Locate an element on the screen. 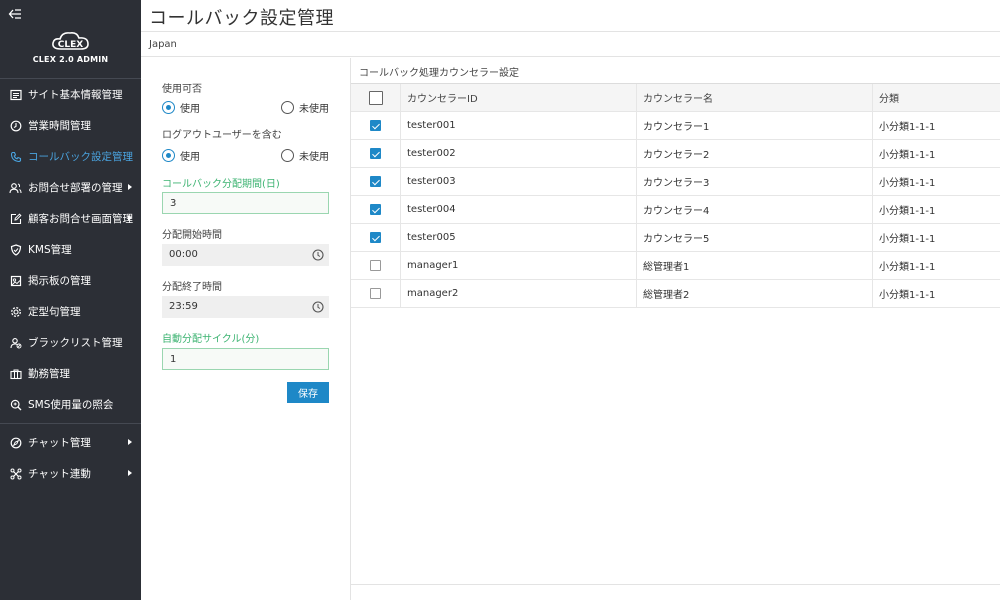 Image resolution: width=1000 pixels, height=600 pixels. phone-icon is located at coordinates (15, 156).